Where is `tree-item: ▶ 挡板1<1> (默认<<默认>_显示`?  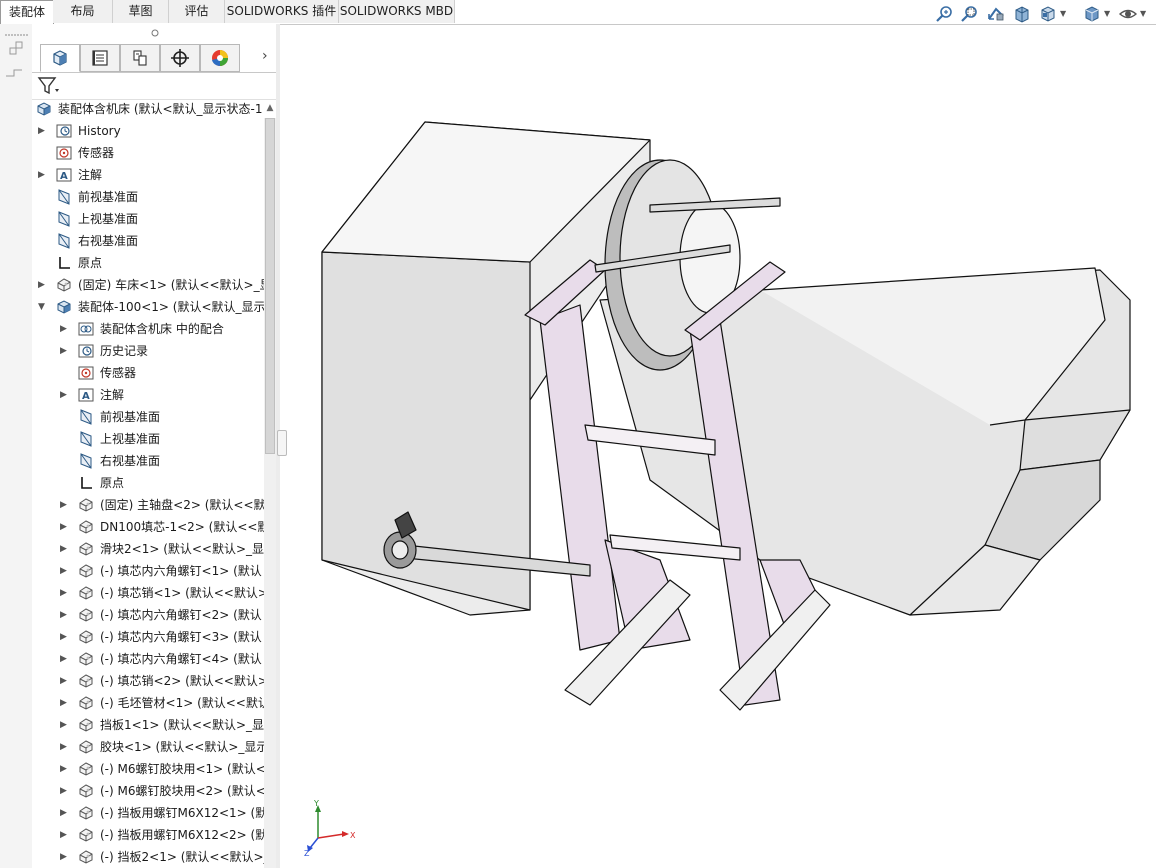 tree-item: ▶ 挡板1<1> (默认<<默认>_显示 is located at coordinates (148, 725).